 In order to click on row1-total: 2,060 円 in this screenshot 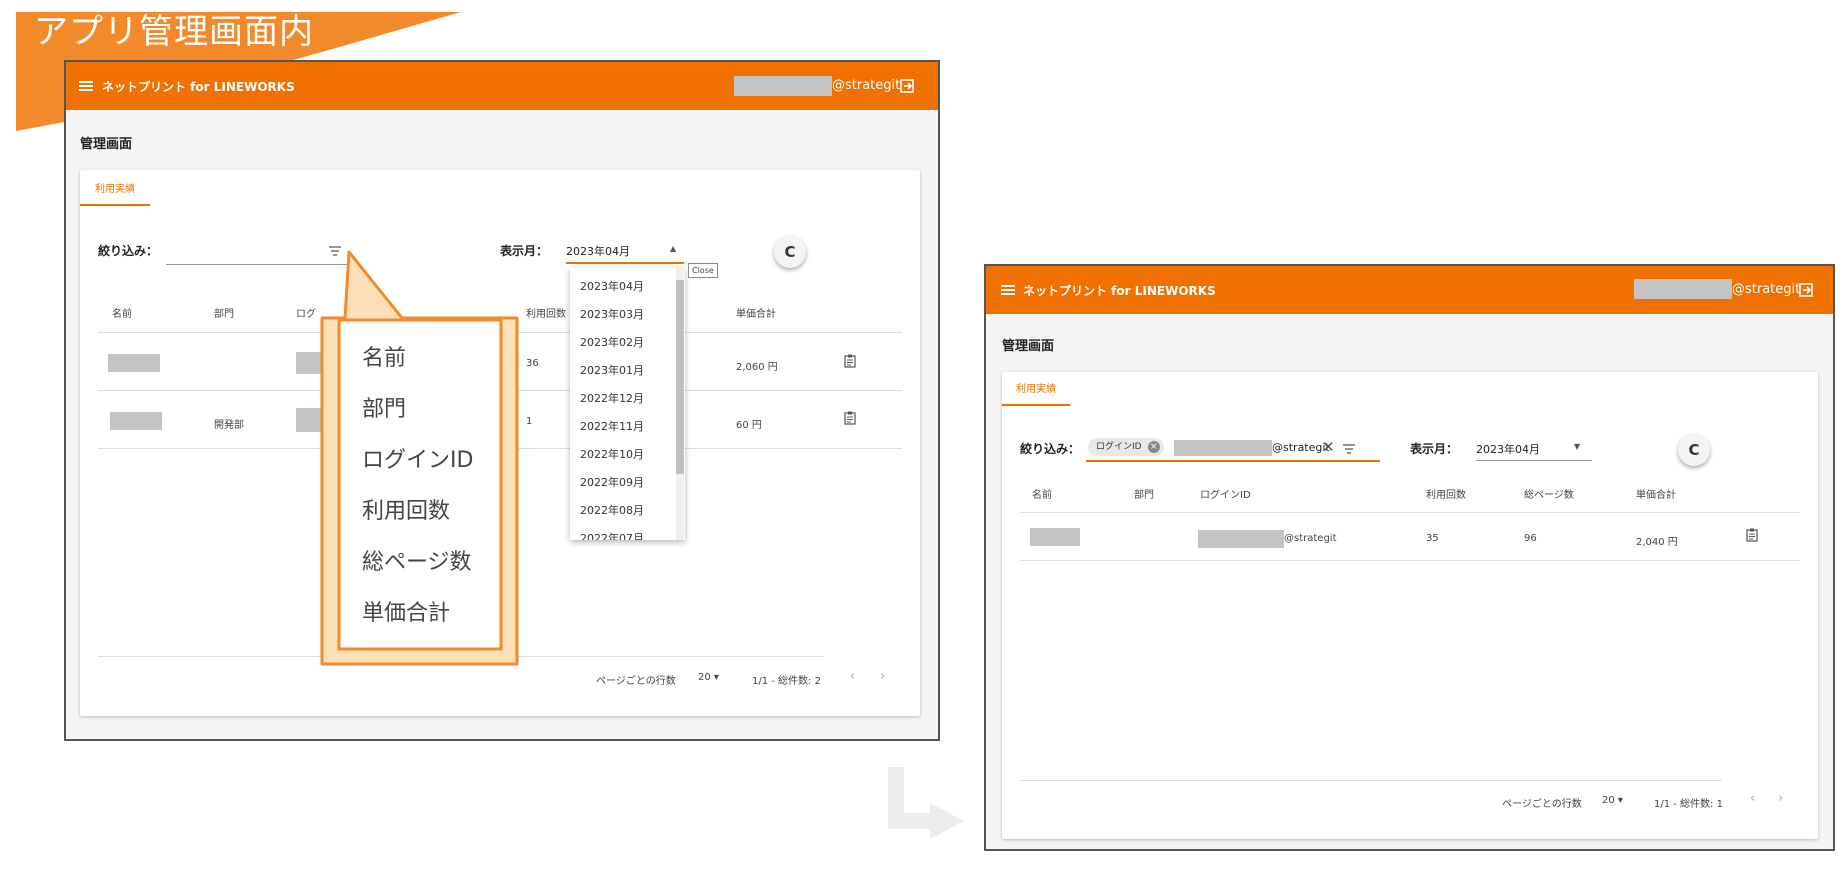, I will do `click(757, 367)`.